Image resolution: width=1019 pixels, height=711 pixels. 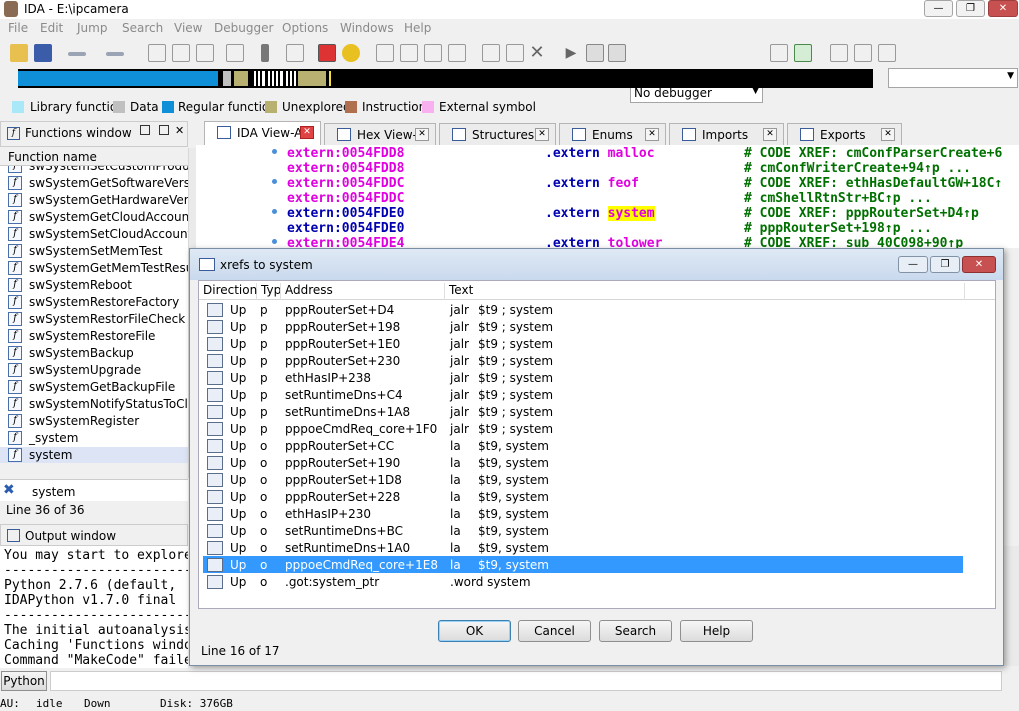 I want to click on menu-help: Help, so click(x=417, y=28).